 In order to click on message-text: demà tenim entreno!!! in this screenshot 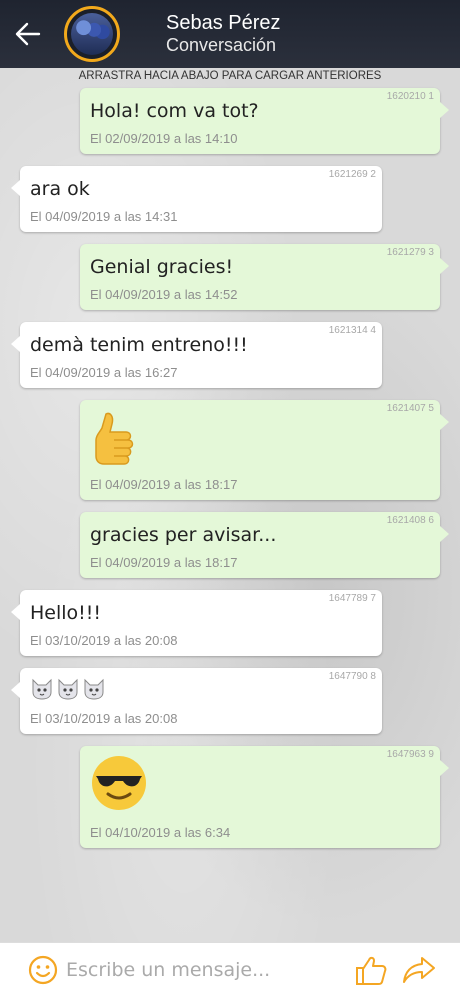, I will do `click(139, 345)`.